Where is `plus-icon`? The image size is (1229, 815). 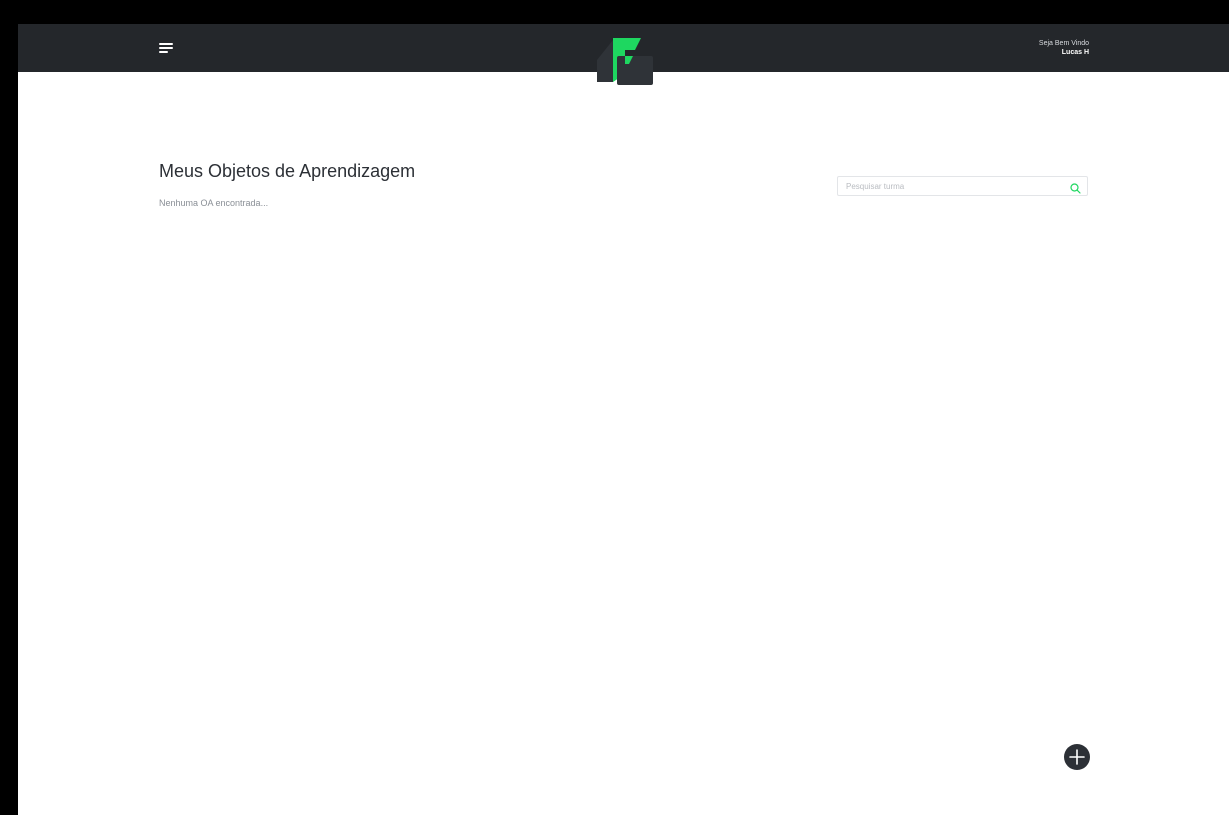 plus-icon is located at coordinates (1077, 757).